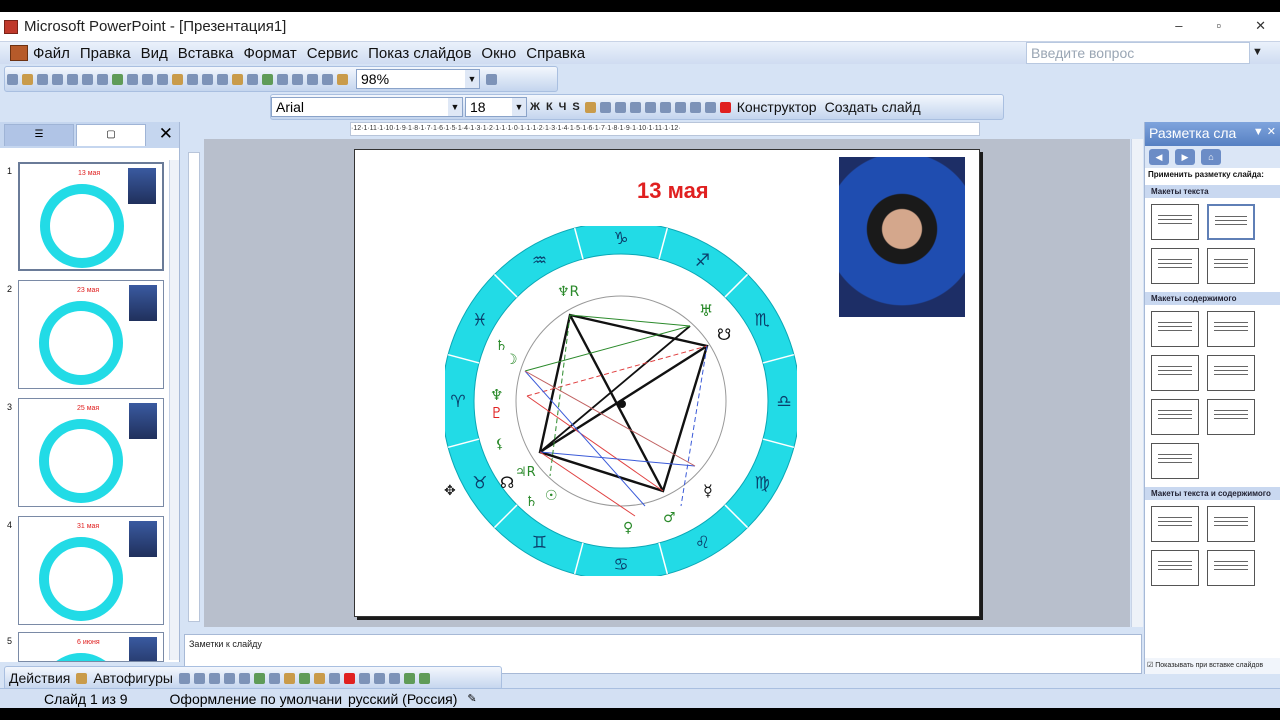 The image size is (1280, 720). What do you see at coordinates (117, 79) in the screenshot?
I see `spelling-icon` at bounding box center [117, 79].